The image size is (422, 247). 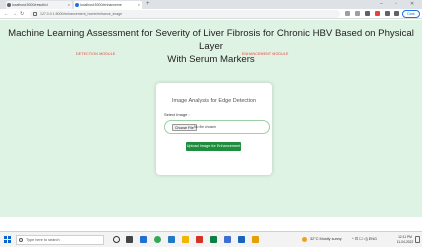 What do you see at coordinates (405, 237) in the screenshot?
I see `clock-time: 12:11 PM` at bounding box center [405, 237].